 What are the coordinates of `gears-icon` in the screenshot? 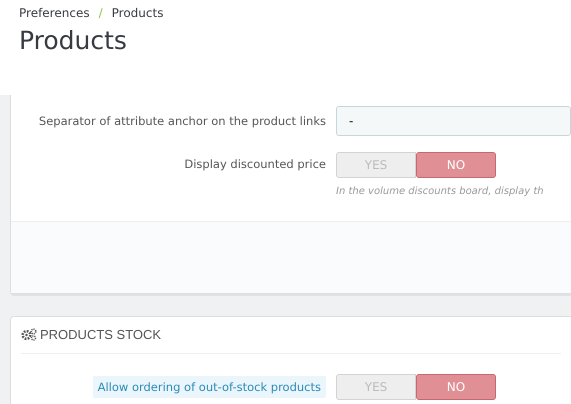 It's located at (29, 335).